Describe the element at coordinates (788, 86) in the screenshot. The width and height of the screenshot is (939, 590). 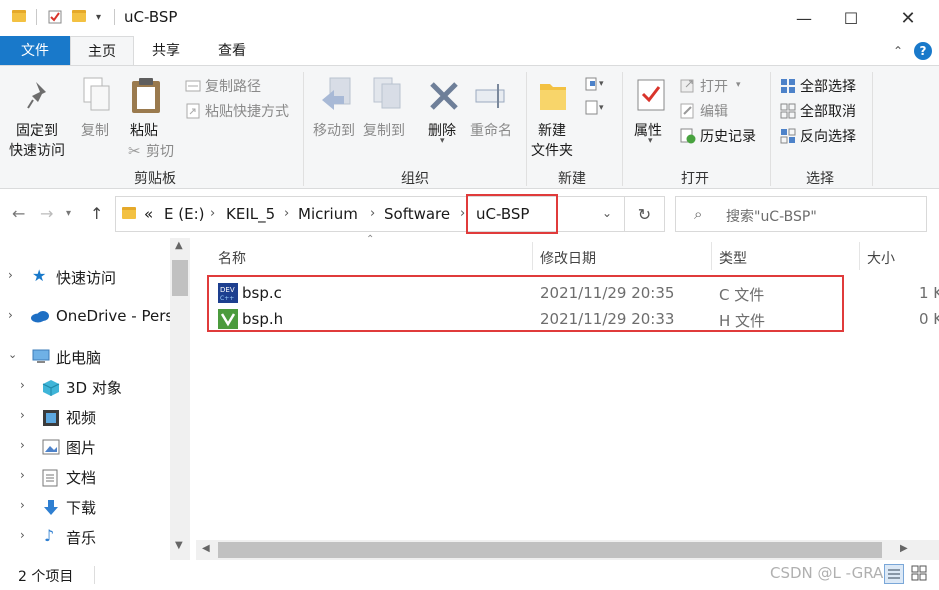
I see `select-all-icon` at that location.